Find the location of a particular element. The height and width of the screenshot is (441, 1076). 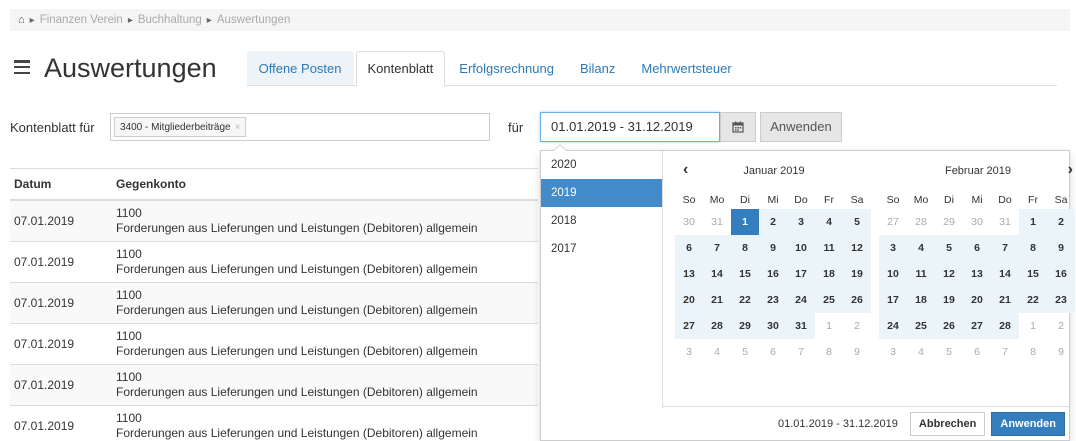

calendar-day: 10 is located at coordinates (893, 274).